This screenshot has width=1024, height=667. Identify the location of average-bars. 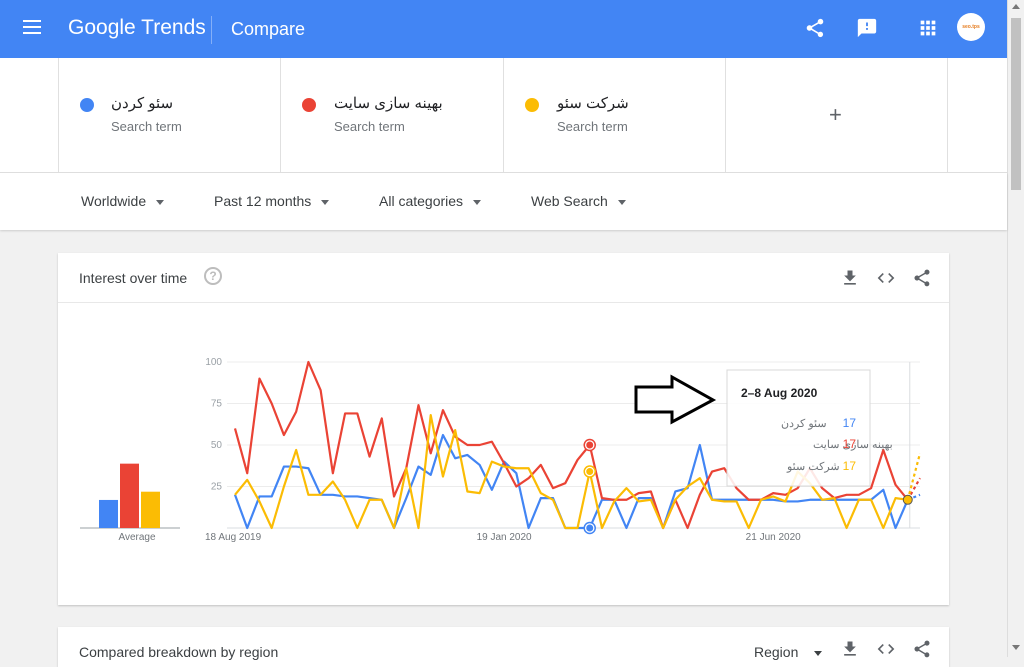
(130, 496).